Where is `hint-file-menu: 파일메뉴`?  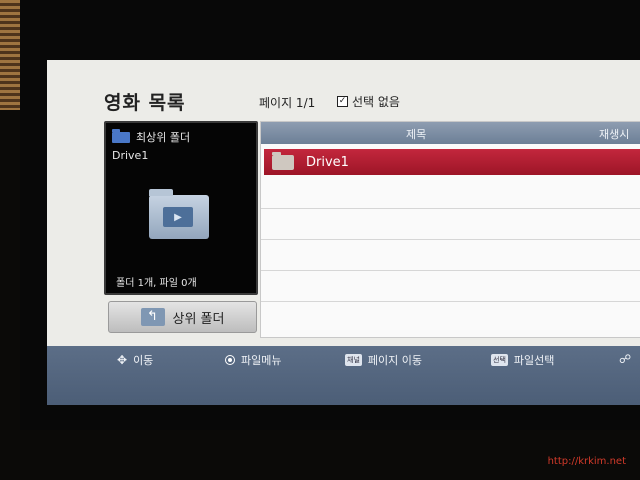 hint-file-menu: 파일메뉴 is located at coordinates (253, 360).